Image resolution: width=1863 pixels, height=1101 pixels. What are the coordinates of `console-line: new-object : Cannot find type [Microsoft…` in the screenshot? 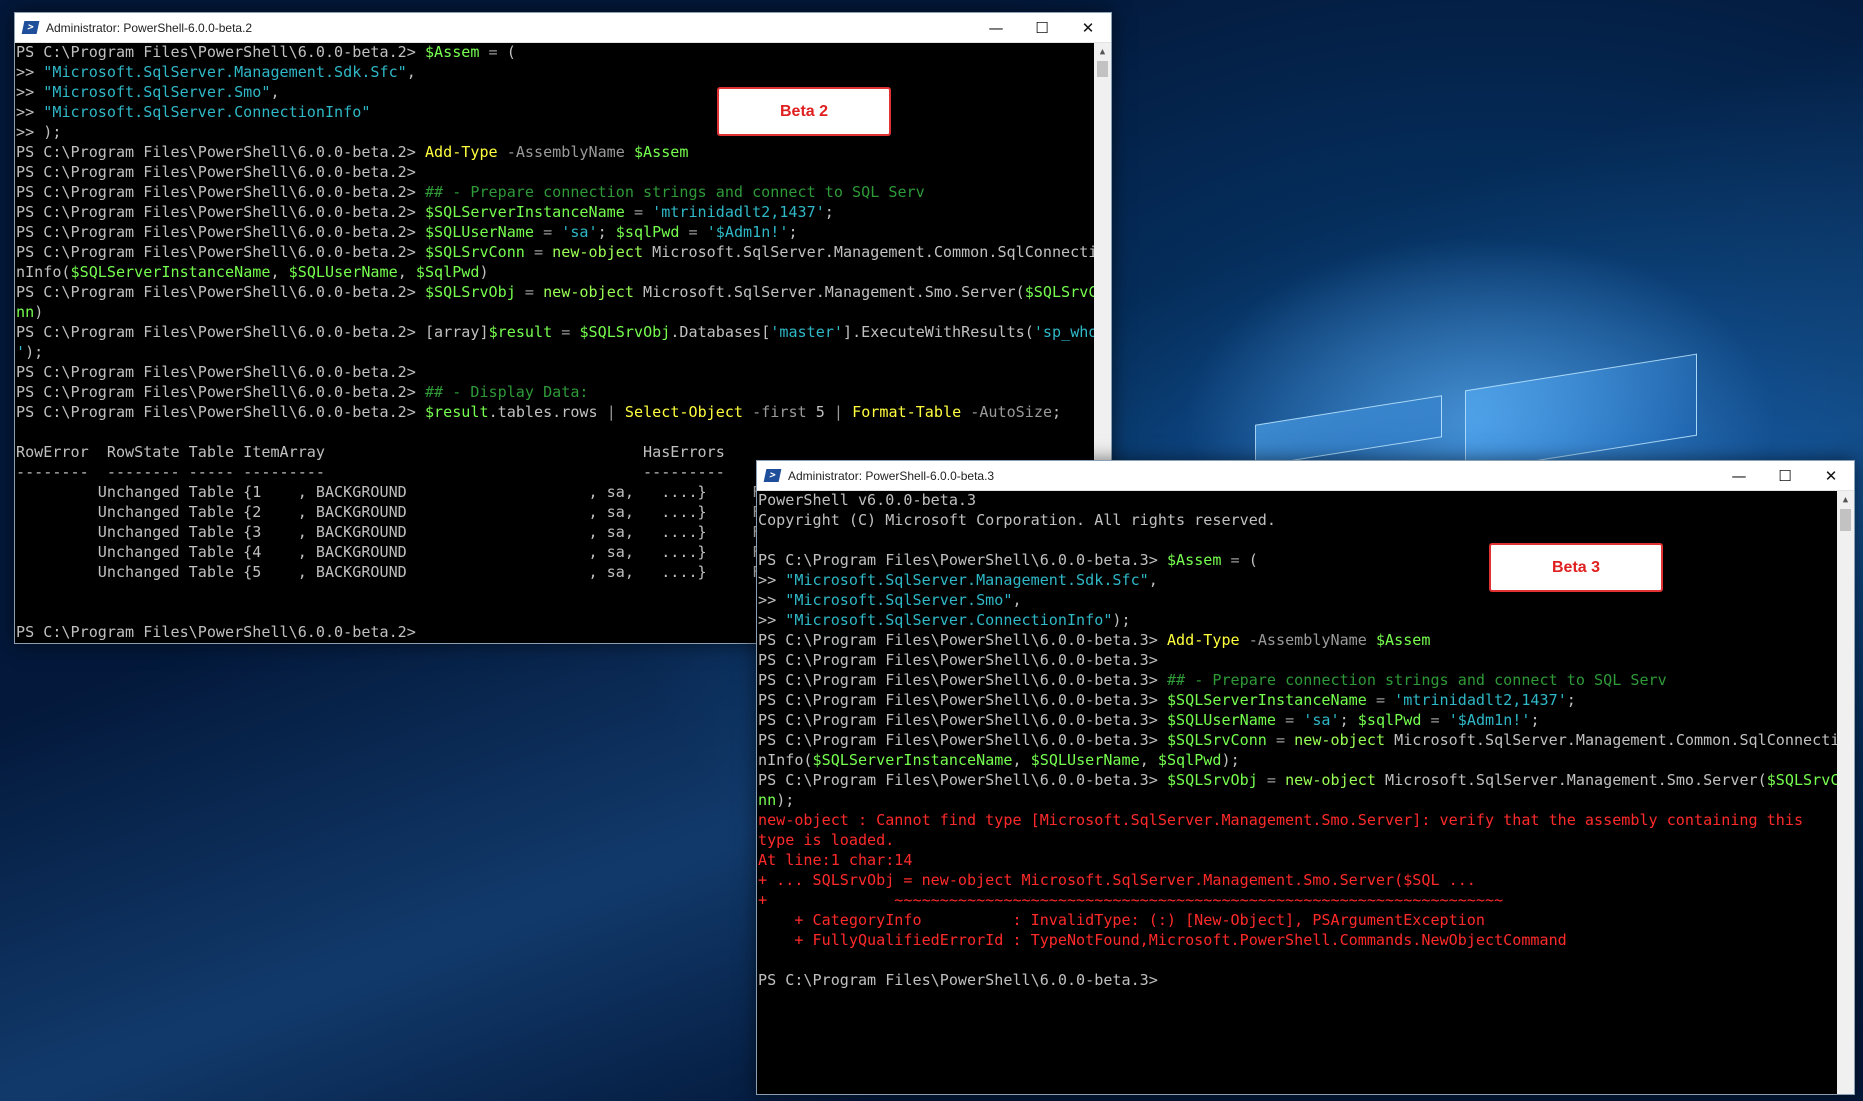 It's located at (1297, 821).